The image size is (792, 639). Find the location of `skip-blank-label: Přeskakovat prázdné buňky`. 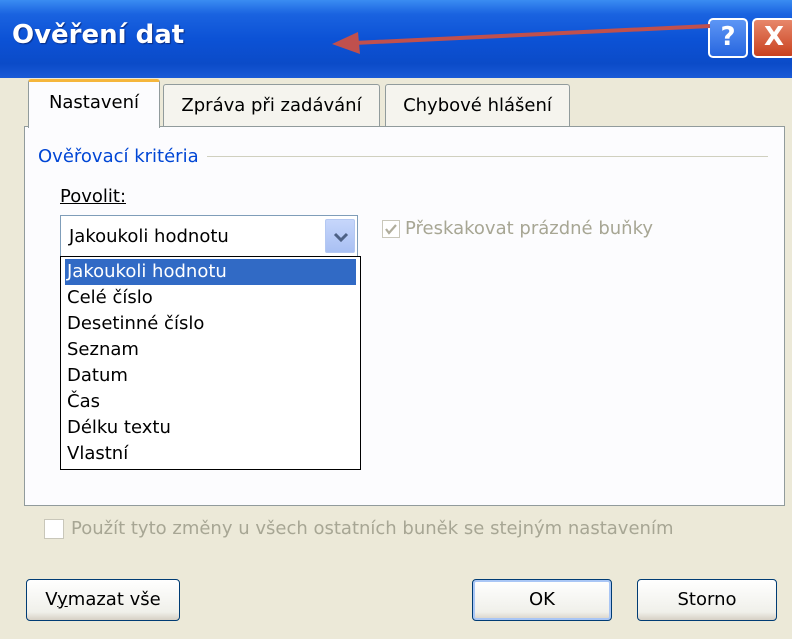

skip-blank-label: Přeskakovat prázdné buňky is located at coordinates (529, 228).